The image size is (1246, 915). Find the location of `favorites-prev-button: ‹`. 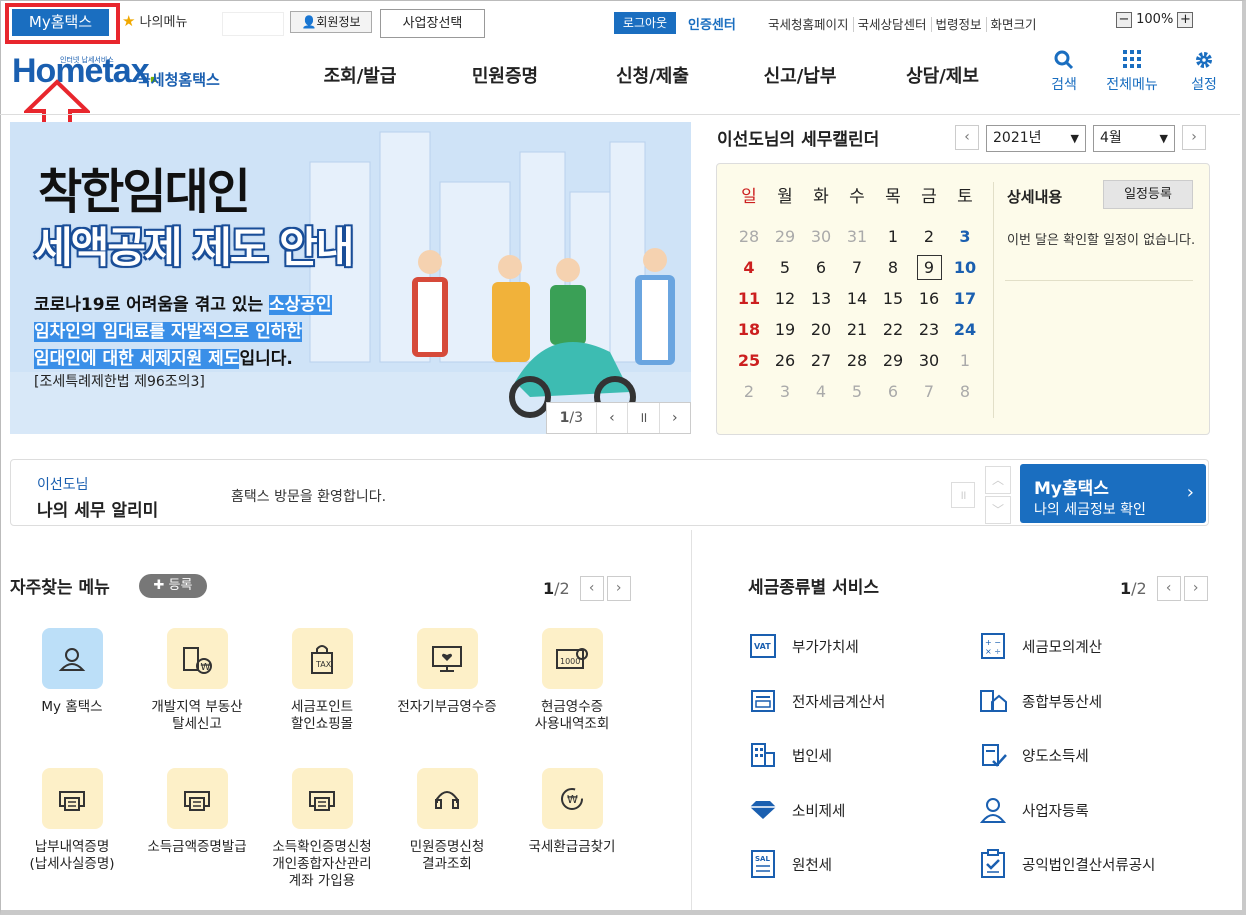

favorites-prev-button: ‹ is located at coordinates (591, 588).